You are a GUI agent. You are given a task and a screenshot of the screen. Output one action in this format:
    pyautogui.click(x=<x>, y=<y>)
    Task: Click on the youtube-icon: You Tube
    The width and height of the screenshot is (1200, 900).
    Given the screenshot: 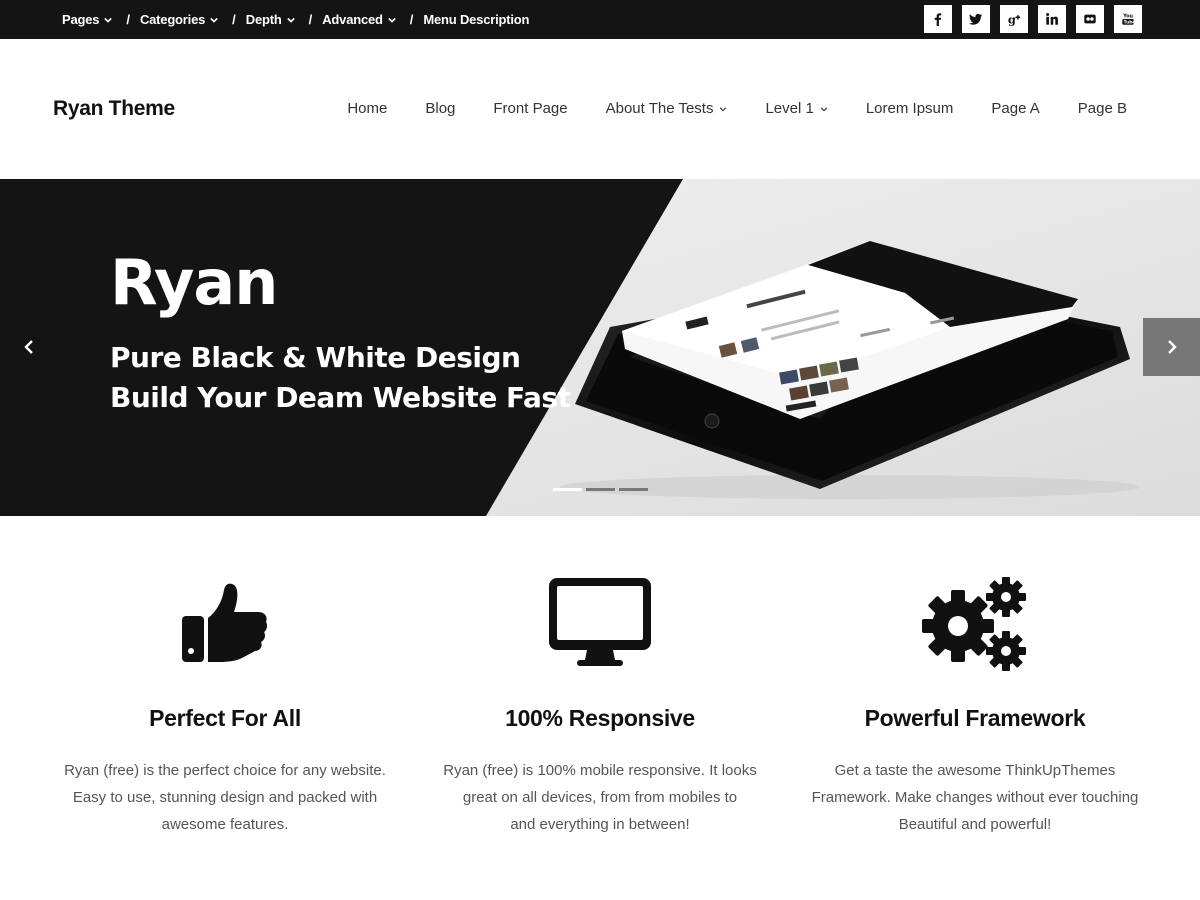 What is the action you would take?
    pyautogui.click(x=1128, y=20)
    